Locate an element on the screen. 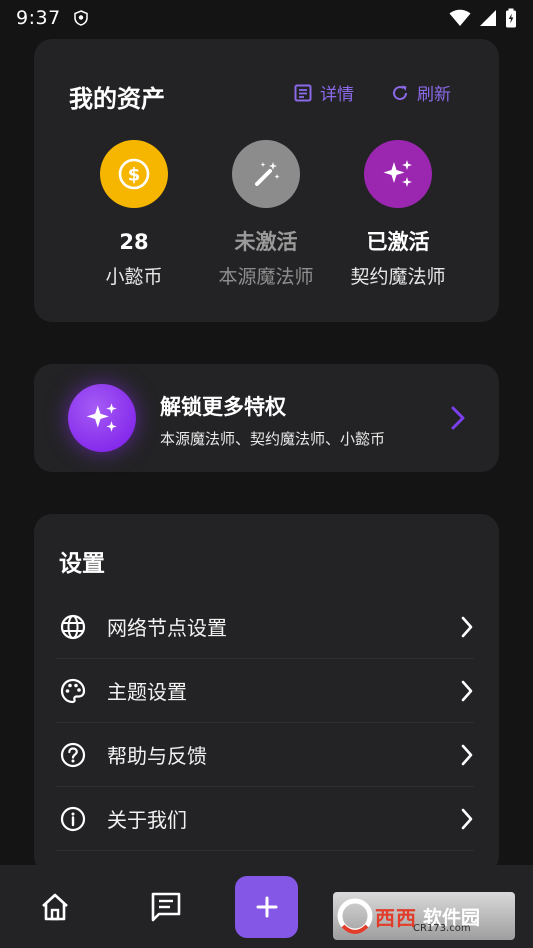 Image resolution: width=533 pixels, height=948 pixels. asset-origin-mage: 未激活 本源魔法师 is located at coordinates (266, 215).